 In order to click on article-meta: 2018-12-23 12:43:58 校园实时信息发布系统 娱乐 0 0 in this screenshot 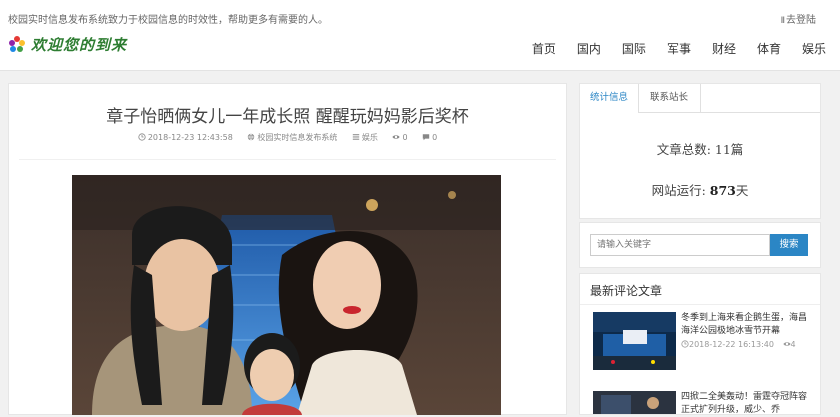, I will do `click(287, 137)`.